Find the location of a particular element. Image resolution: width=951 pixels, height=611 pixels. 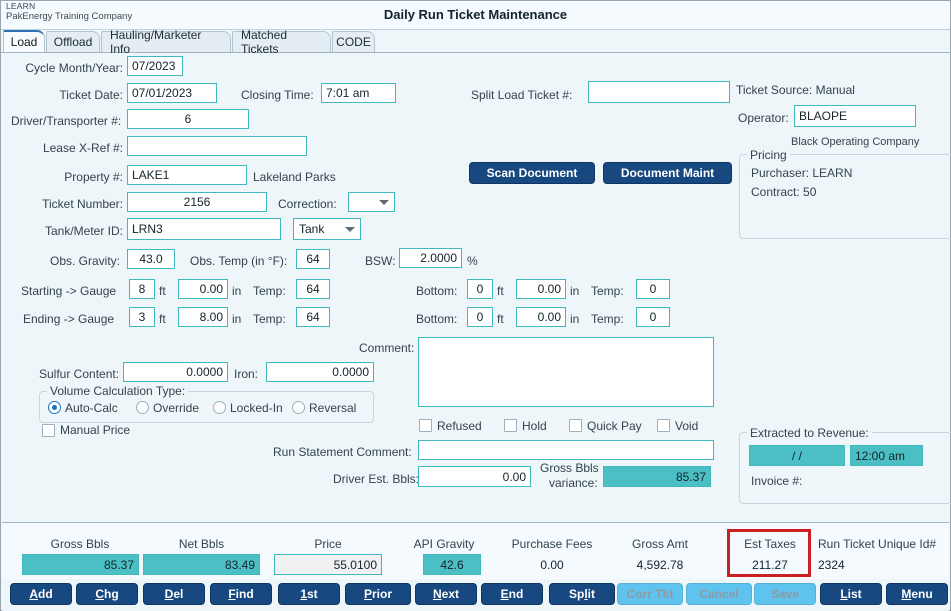

ticket-date-input: 07/01/2023 is located at coordinates (172, 93).